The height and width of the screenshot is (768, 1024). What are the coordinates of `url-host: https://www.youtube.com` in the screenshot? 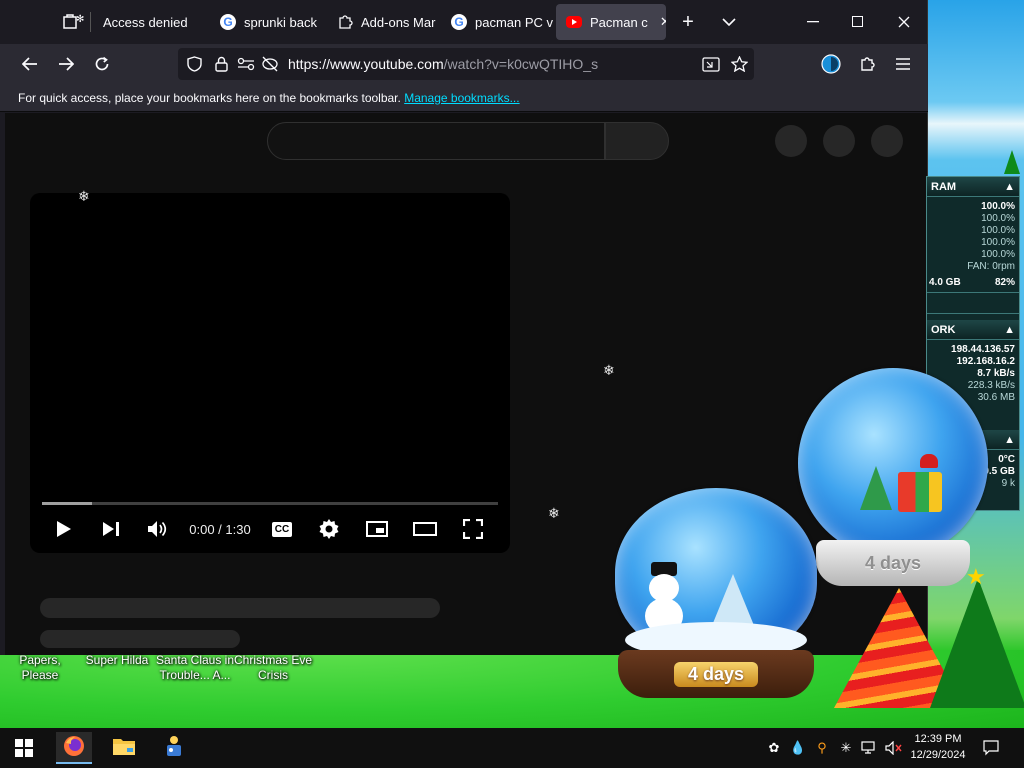 It's located at (366, 64).